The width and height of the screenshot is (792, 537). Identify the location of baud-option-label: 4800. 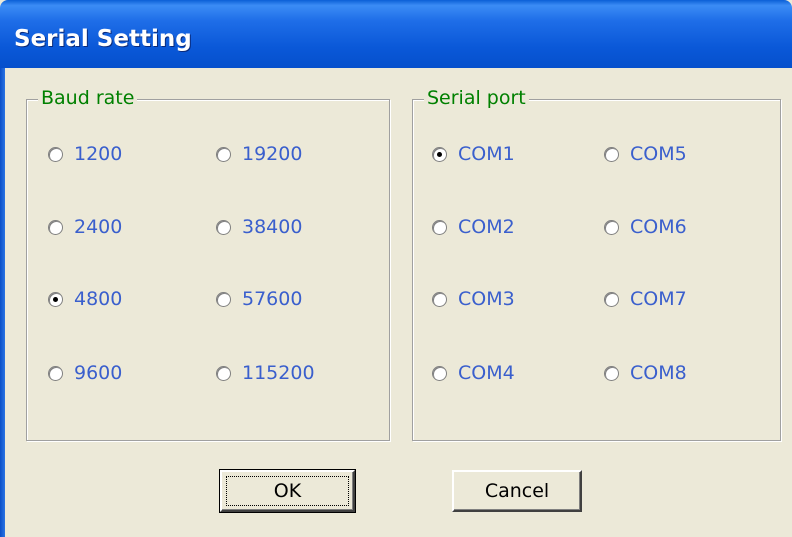
(98, 299).